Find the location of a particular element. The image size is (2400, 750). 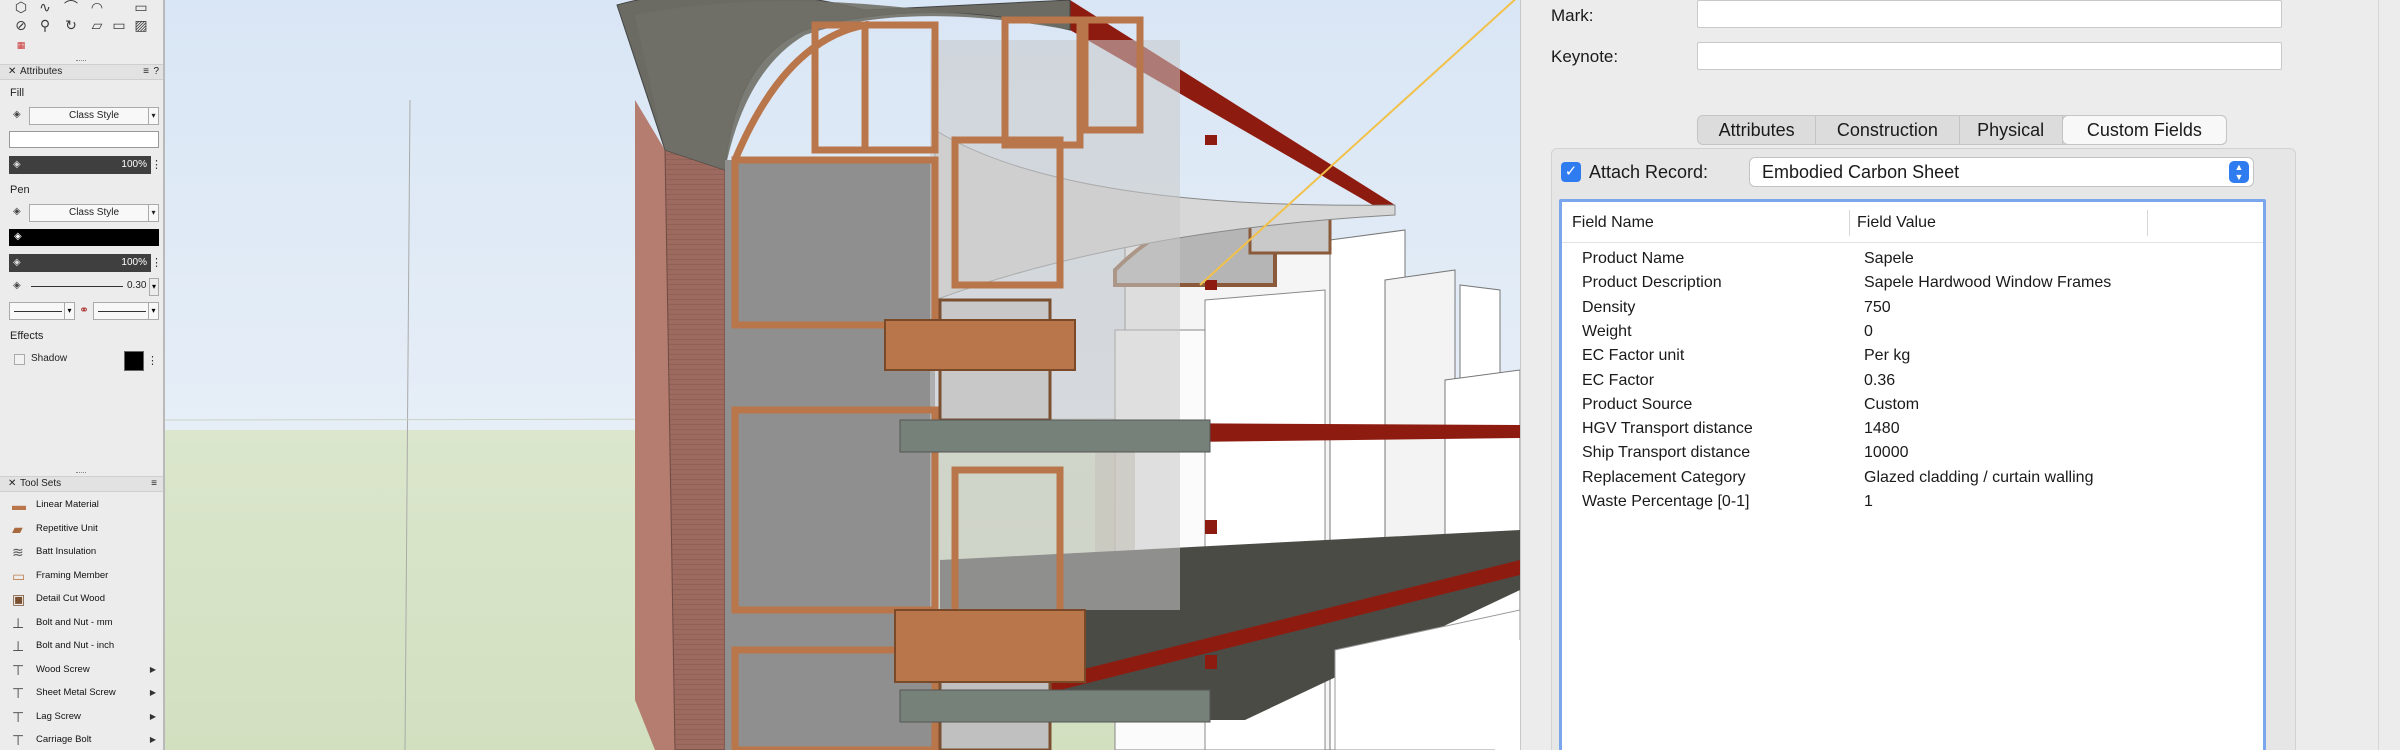

color-grid-icon: ▦ is located at coordinates (21, 46).